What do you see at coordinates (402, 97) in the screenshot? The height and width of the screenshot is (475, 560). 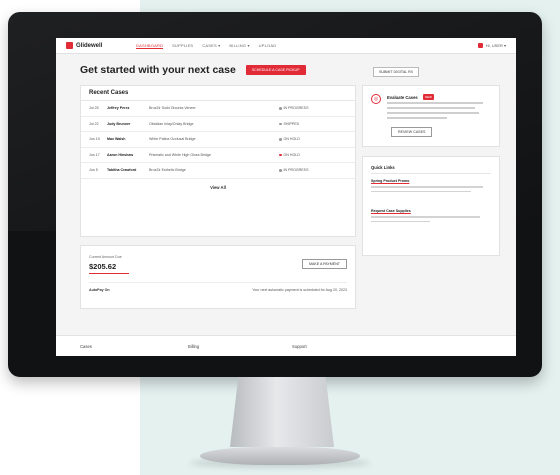 I see `evaluate-title: Evaluate Cases` at bounding box center [402, 97].